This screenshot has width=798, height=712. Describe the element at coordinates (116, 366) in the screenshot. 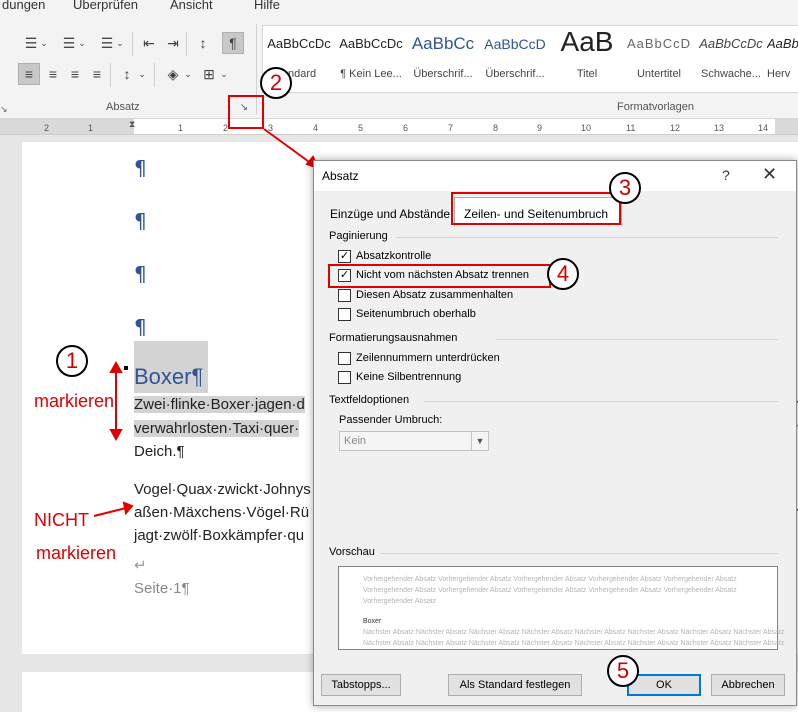

I see `arrow-head-up` at that location.